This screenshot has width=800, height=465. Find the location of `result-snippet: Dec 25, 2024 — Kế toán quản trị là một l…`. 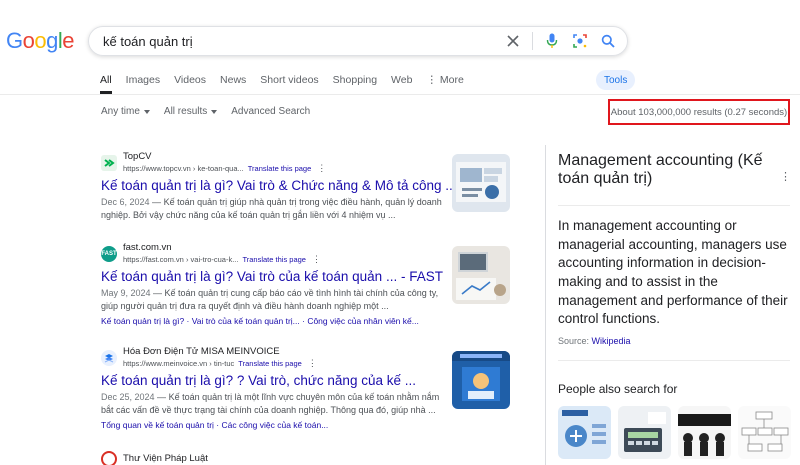

result-snippet: Dec 25, 2024 — Kế toán quản trị là một l… is located at coordinates (270, 403).